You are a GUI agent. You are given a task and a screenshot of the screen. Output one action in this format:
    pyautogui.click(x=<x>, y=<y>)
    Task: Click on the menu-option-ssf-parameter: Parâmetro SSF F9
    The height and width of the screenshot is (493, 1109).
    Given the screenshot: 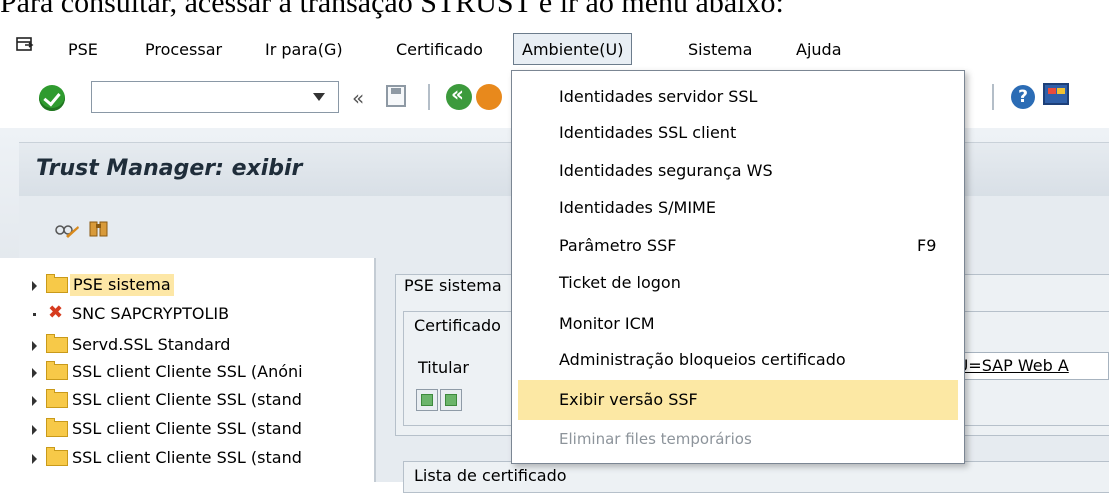 What is the action you would take?
    pyautogui.click(x=738, y=246)
    